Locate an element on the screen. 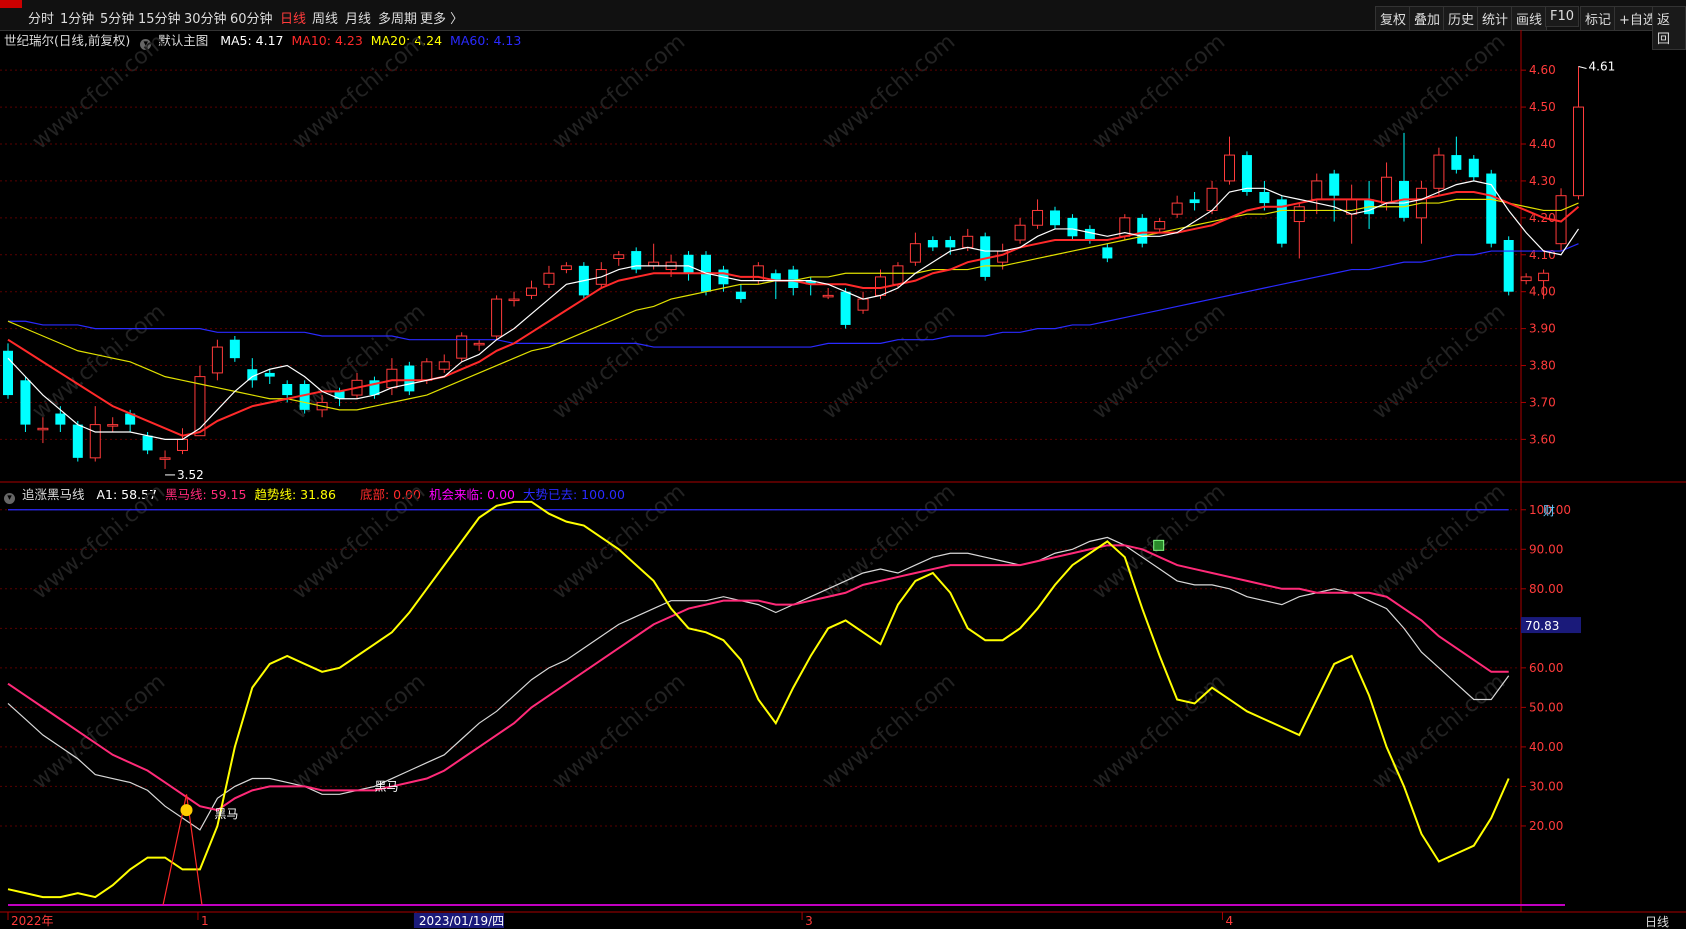 This screenshot has height=929, width=1686. y-tick-label: 20.00 is located at coordinates (1546, 826).